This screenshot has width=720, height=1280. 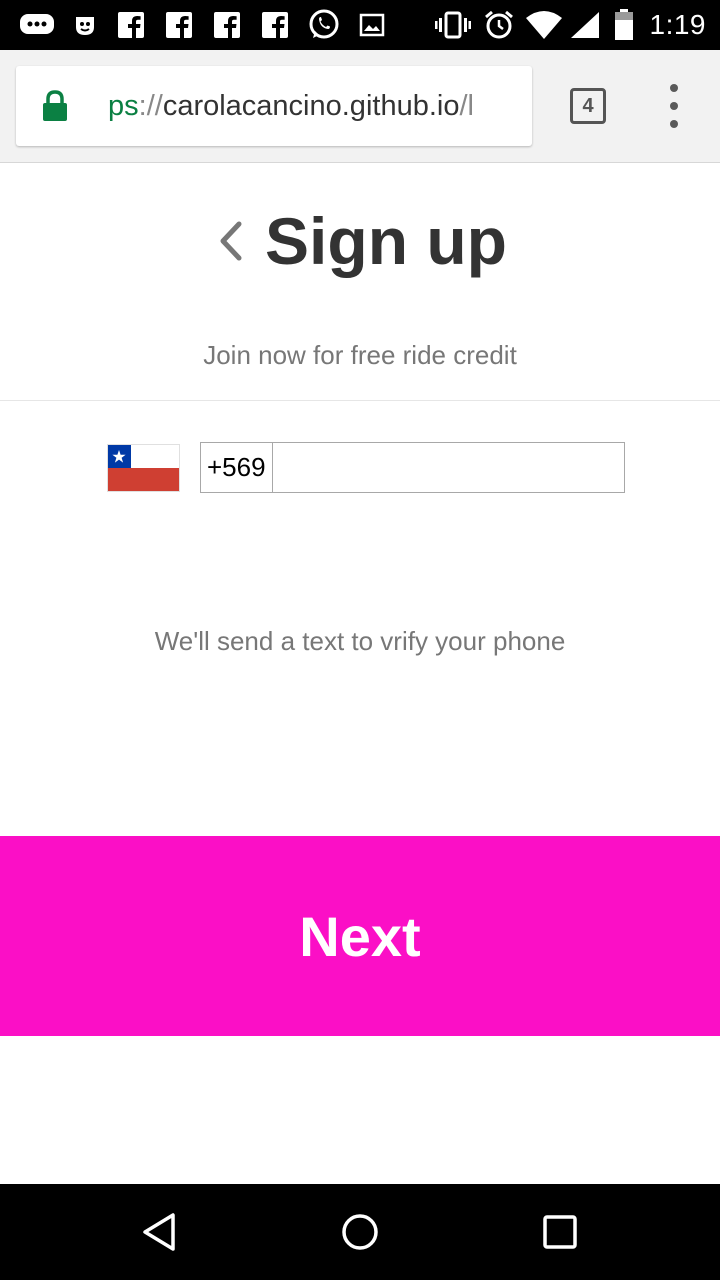 What do you see at coordinates (237, 467) in the screenshot?
I see `phone-prefix: +569` at bounding box center [237, 467].